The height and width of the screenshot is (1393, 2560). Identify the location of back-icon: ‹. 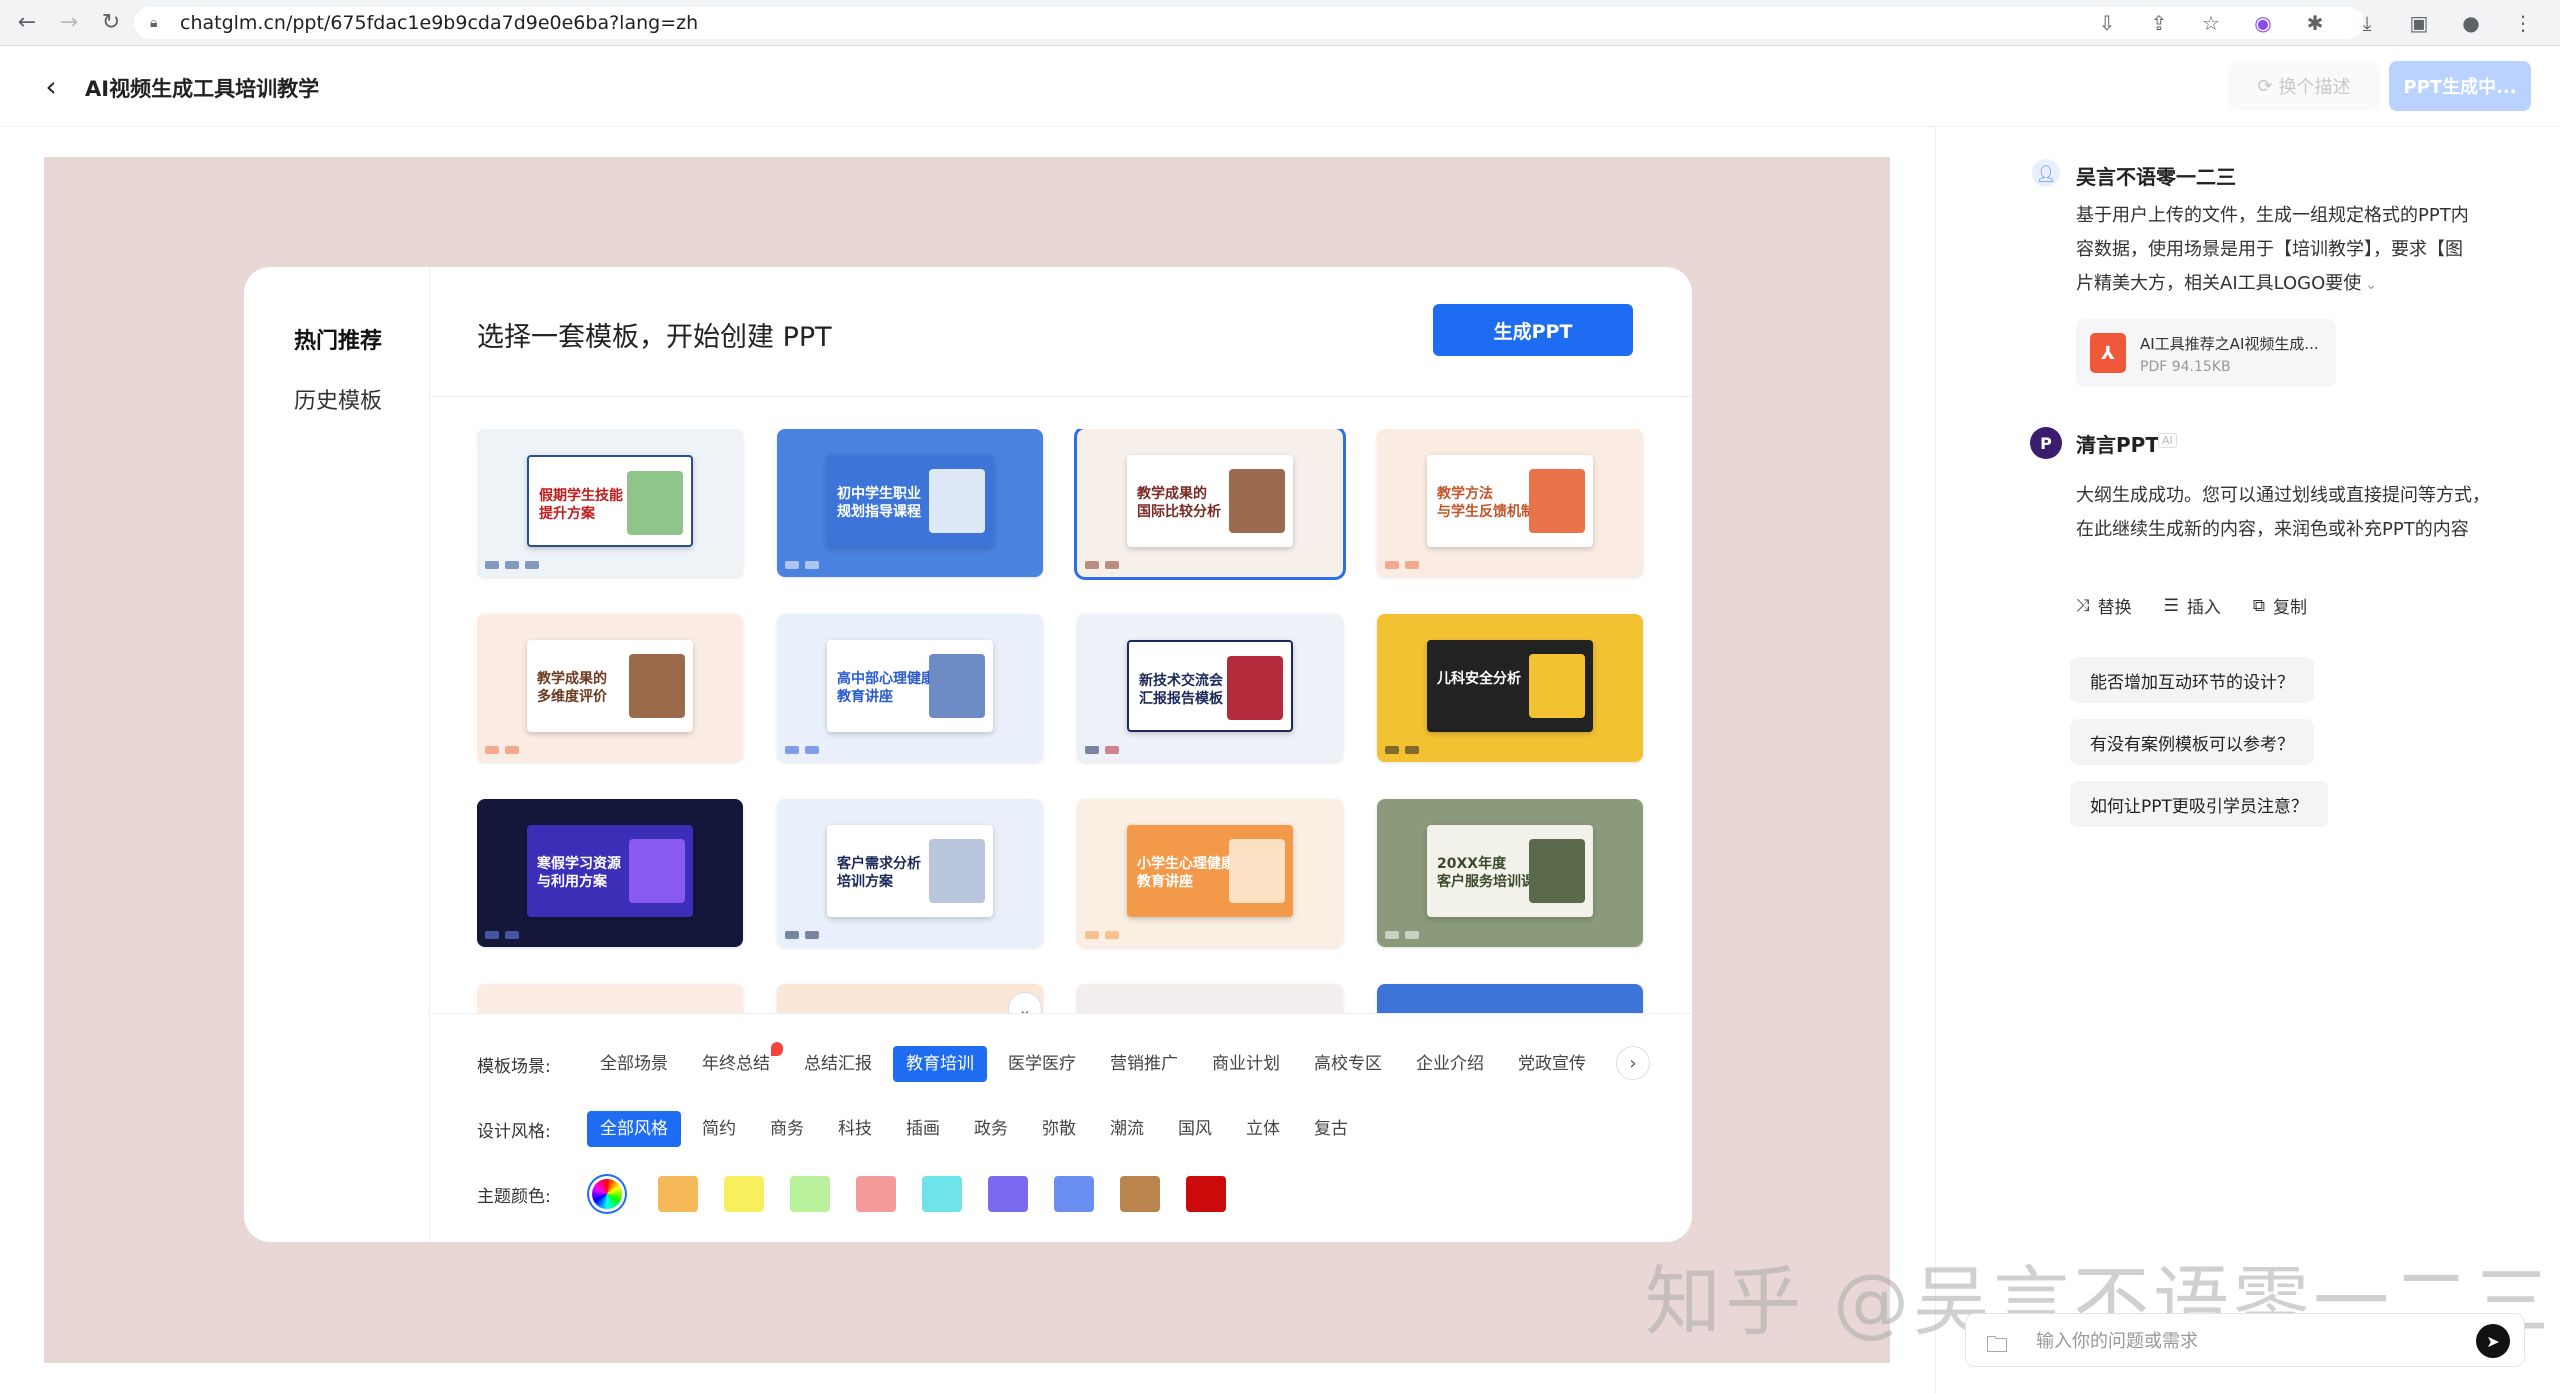
(51, 86).